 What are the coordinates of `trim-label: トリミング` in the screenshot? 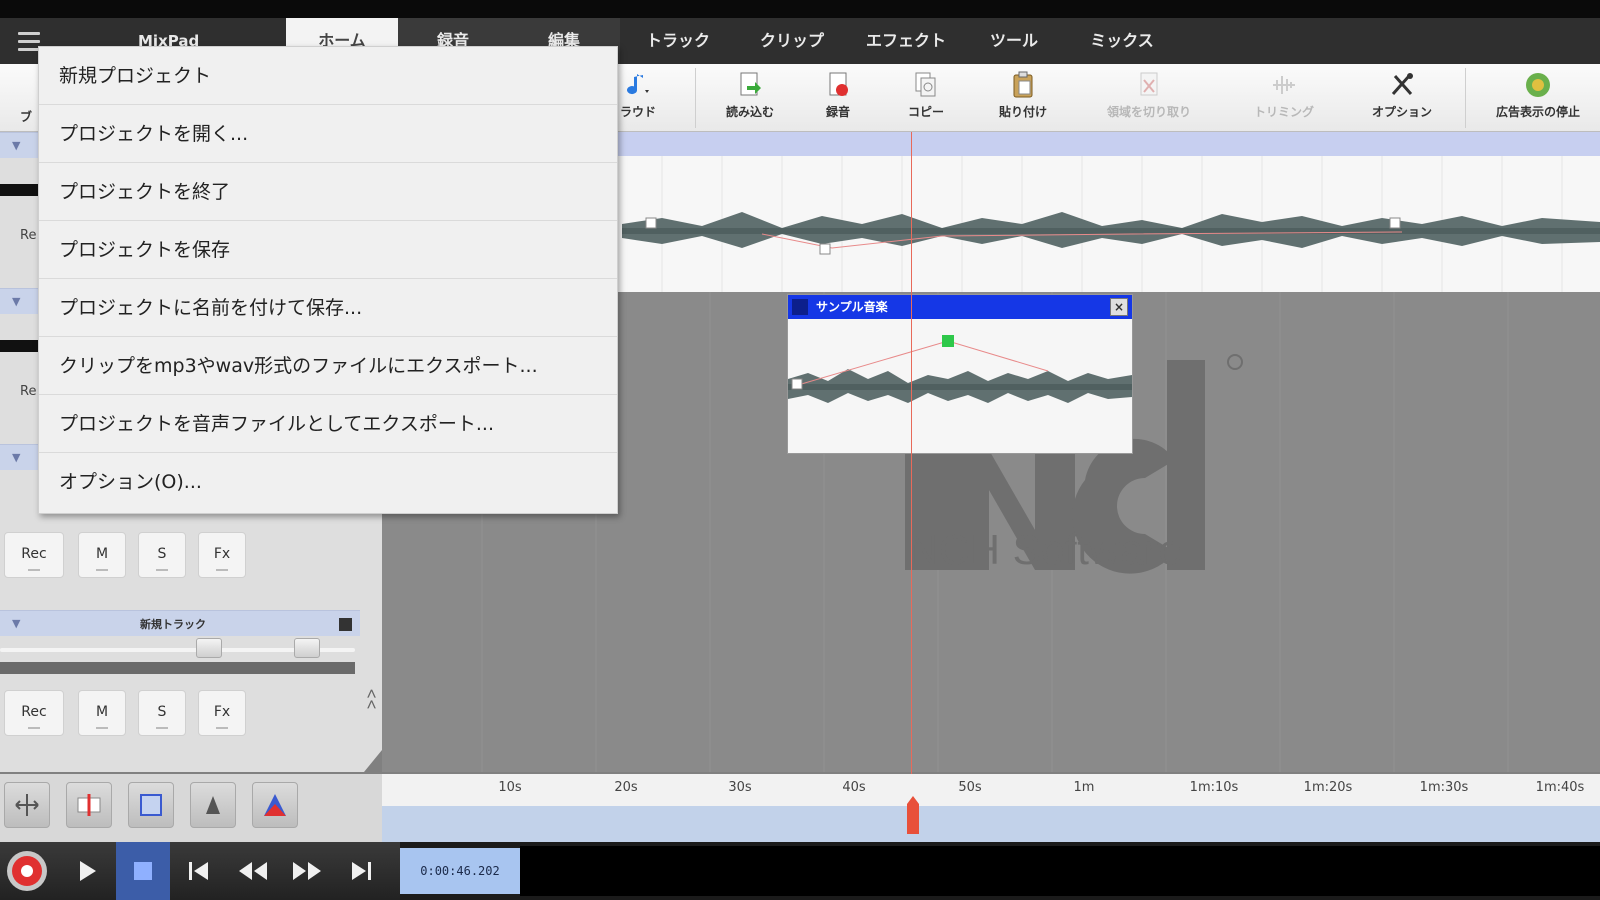 It's located at (1283, 112).